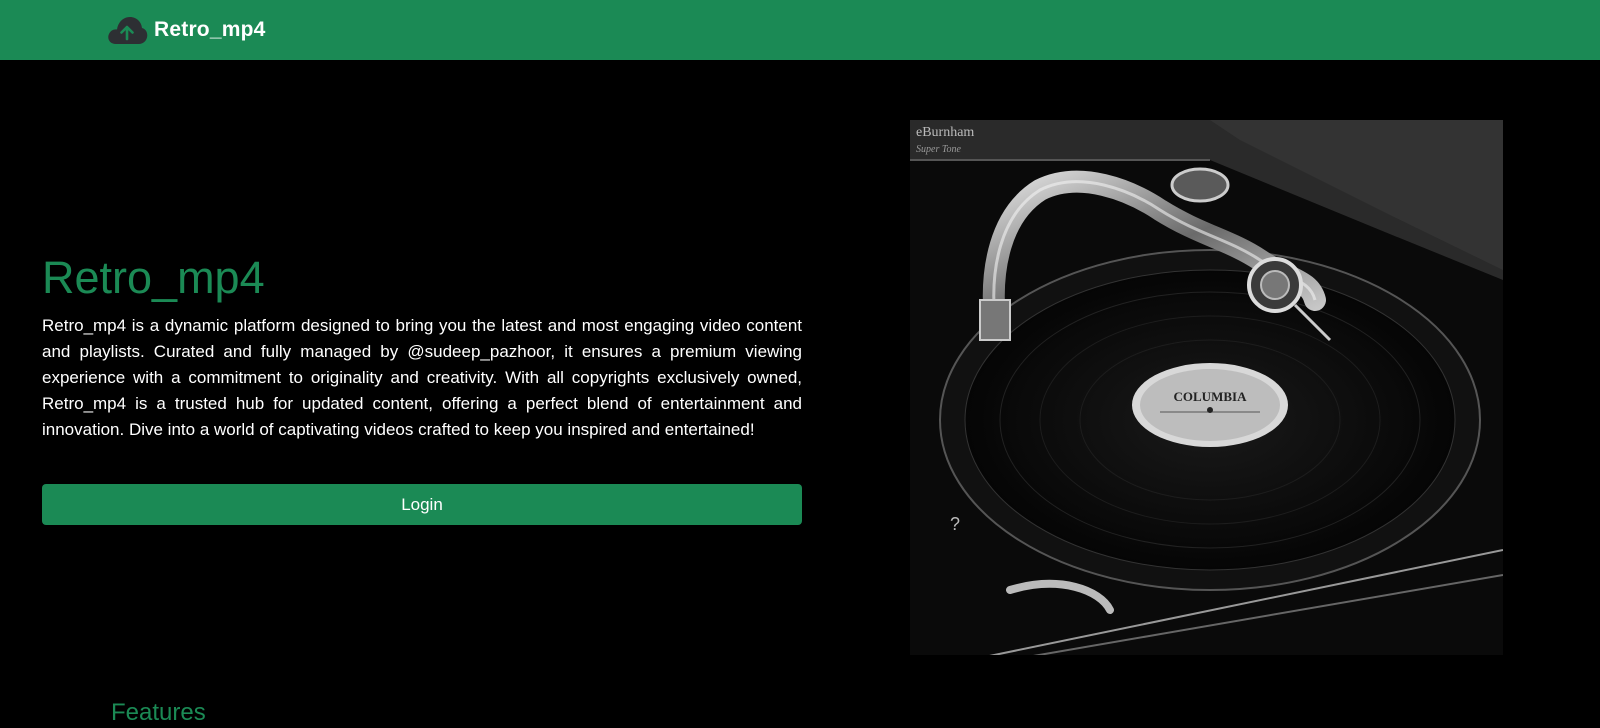 This screenshot has height=728, width=1600. Describe the element at coordinates (1211, 396) in the screenshot. I see `image-label-text: COLUMBIA` at that location.